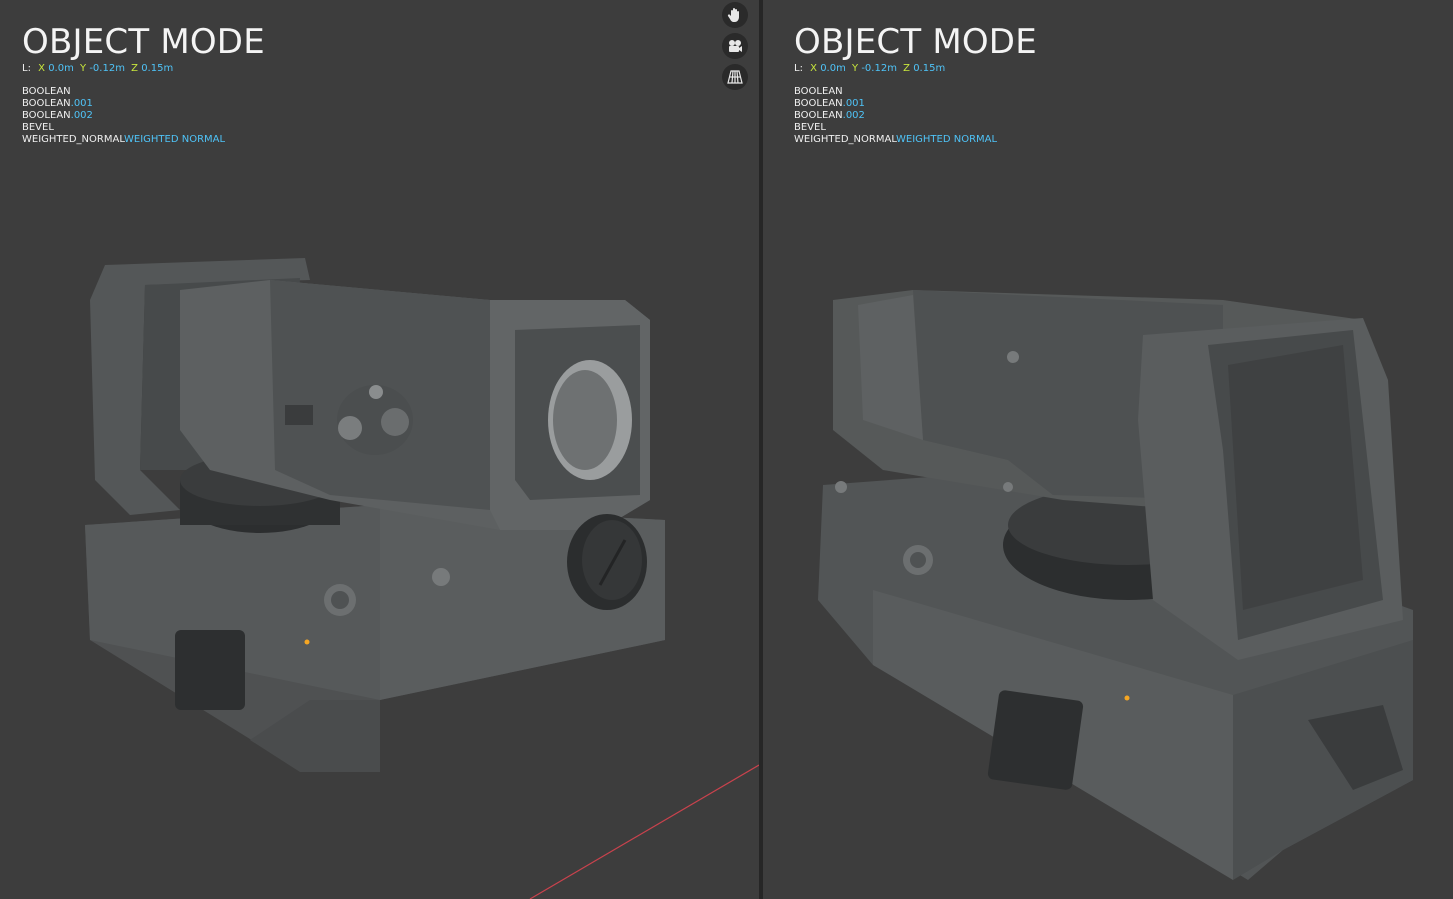 The width and height of the screenshot is (1453, 899). Describe the element at coordinates (735, 46) in the screenshot. I see `camera-icon` at that location.